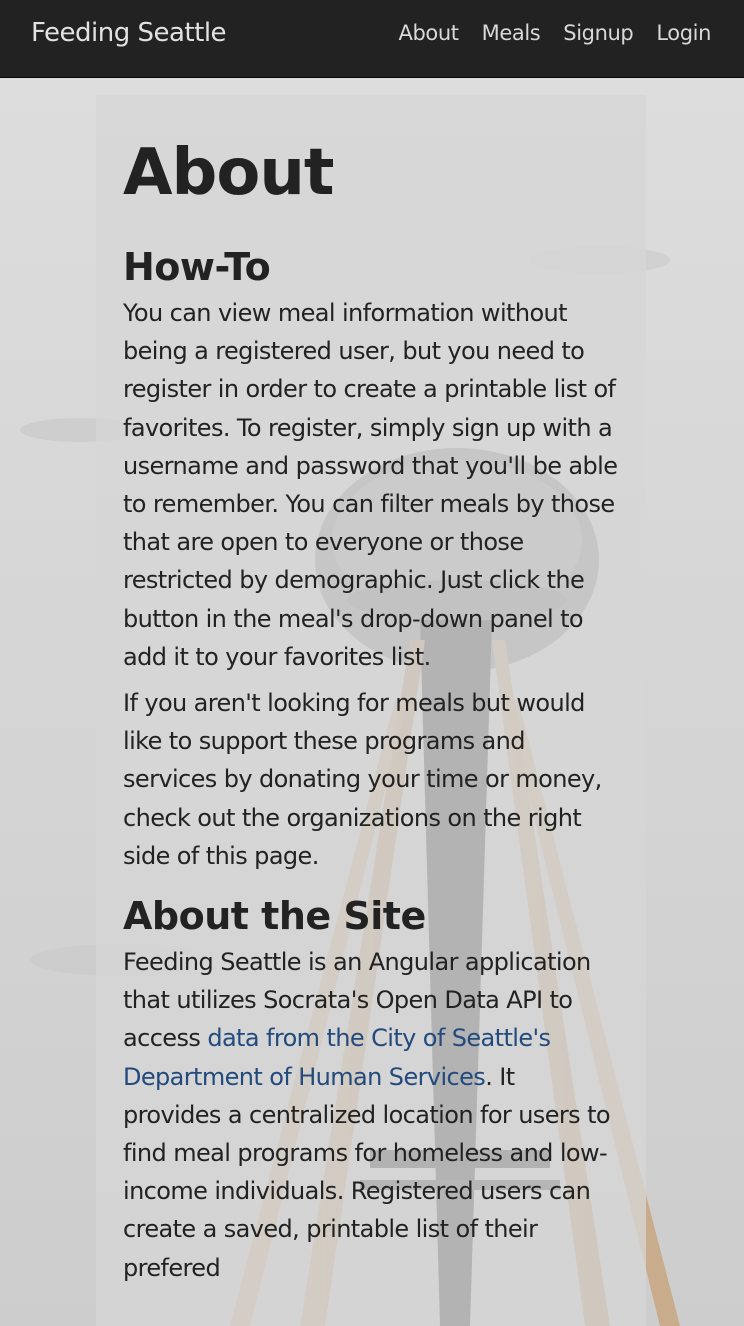 The image size is (744, 1326). What do you see at coordinates (129, 33) in the screenshot?
I see `brand-link: Feeding Seattle` at bounding box center [129, 33].